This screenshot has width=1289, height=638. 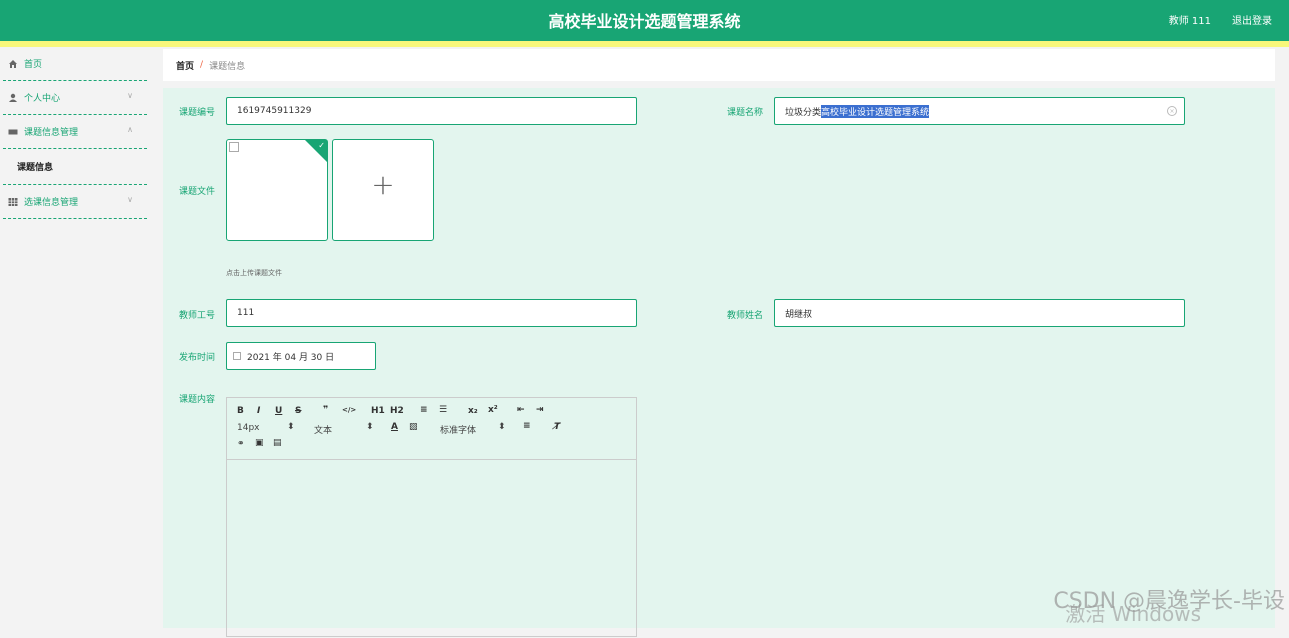 What do you see at coordinates (277, 190) in the screenshot?
I see `uploaded-file-thumbnail: ✓` at bounding box center [277, 190].